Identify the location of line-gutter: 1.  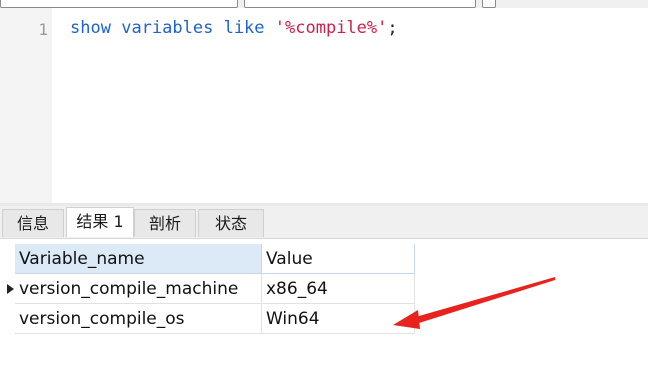
(26, 105).